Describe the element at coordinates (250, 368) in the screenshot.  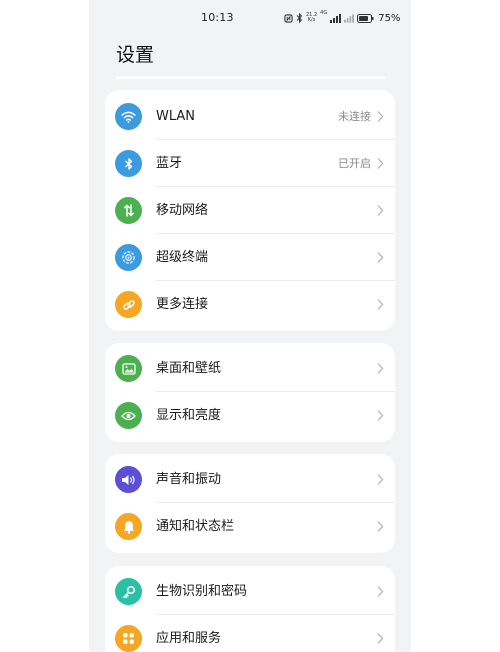
I see `settings-item-home-wallpaper: 桌面和壁纸` at that location.